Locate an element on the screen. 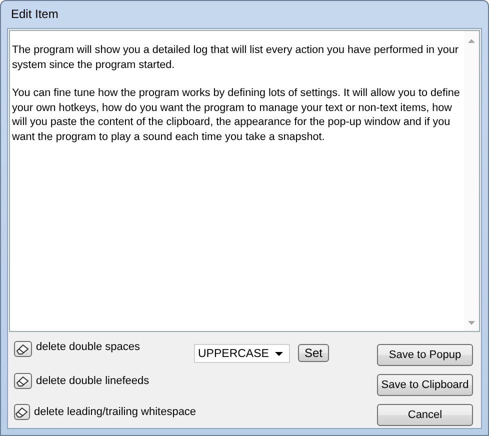 This screenshot has width=489, height=436. window-title: Edit Item is located at coordinates (35, 14).